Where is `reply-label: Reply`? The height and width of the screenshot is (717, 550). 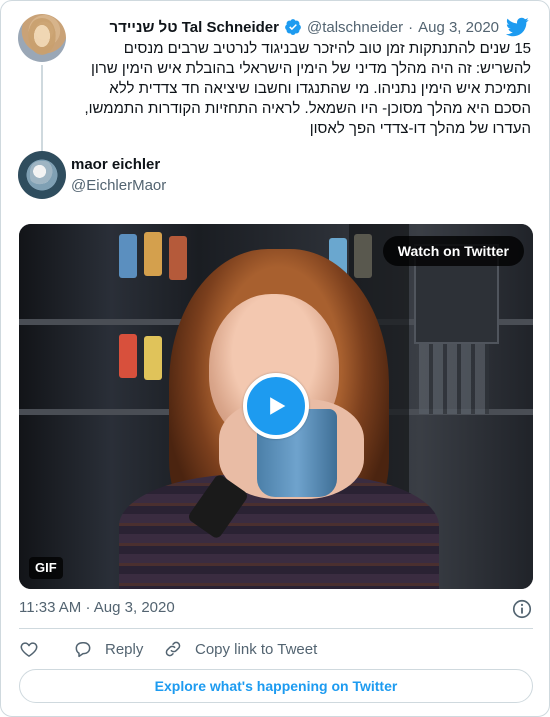
reply-label: Reply is located at coordinates (124, 649).